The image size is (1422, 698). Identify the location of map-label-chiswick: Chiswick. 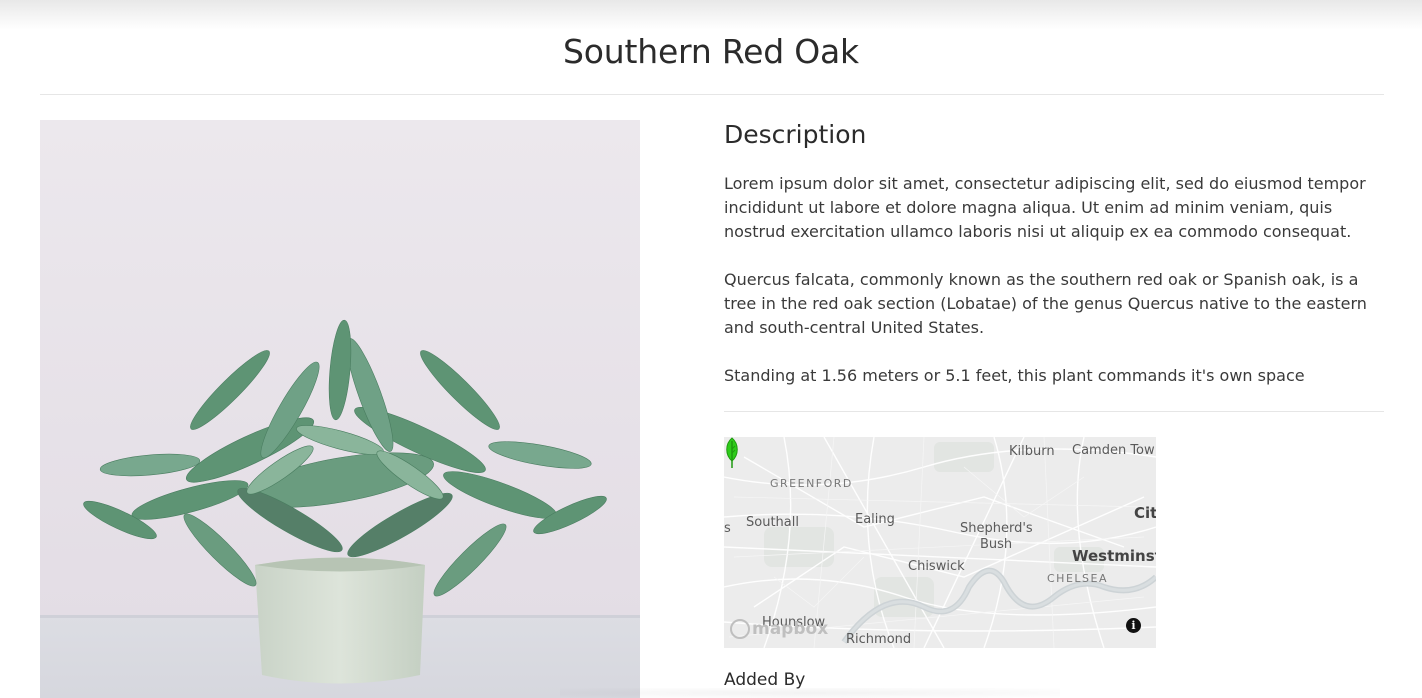
(936, 566).